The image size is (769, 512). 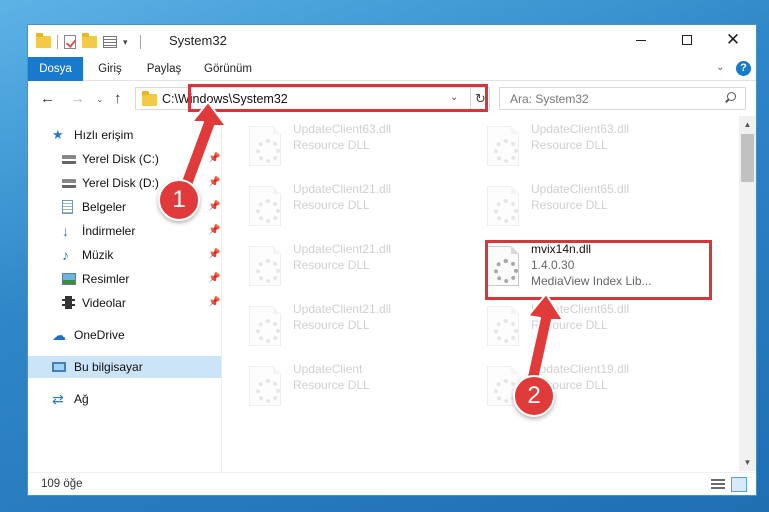 What do you see at coordinates (98, 255) in the screenshot?
I see `nav-label: Müzik` at bounding box center [98, 255].